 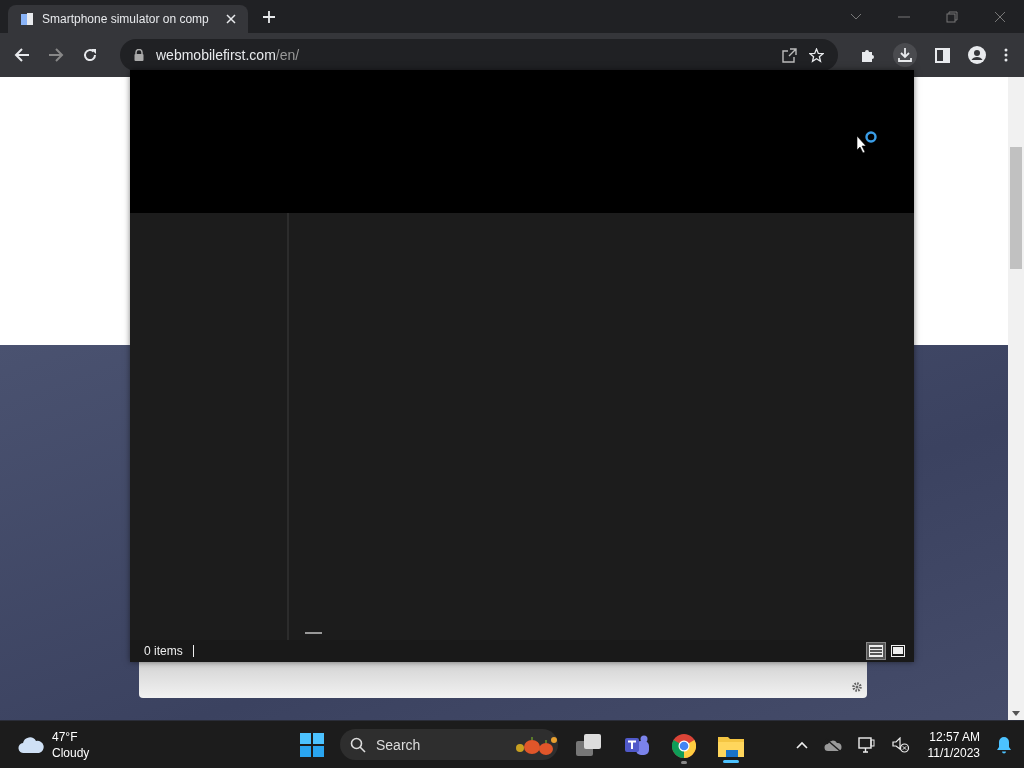 What do you see at coordinates (876, 651) in the screenshot?
I see `details-view-button` at bounding box center [876, 651].